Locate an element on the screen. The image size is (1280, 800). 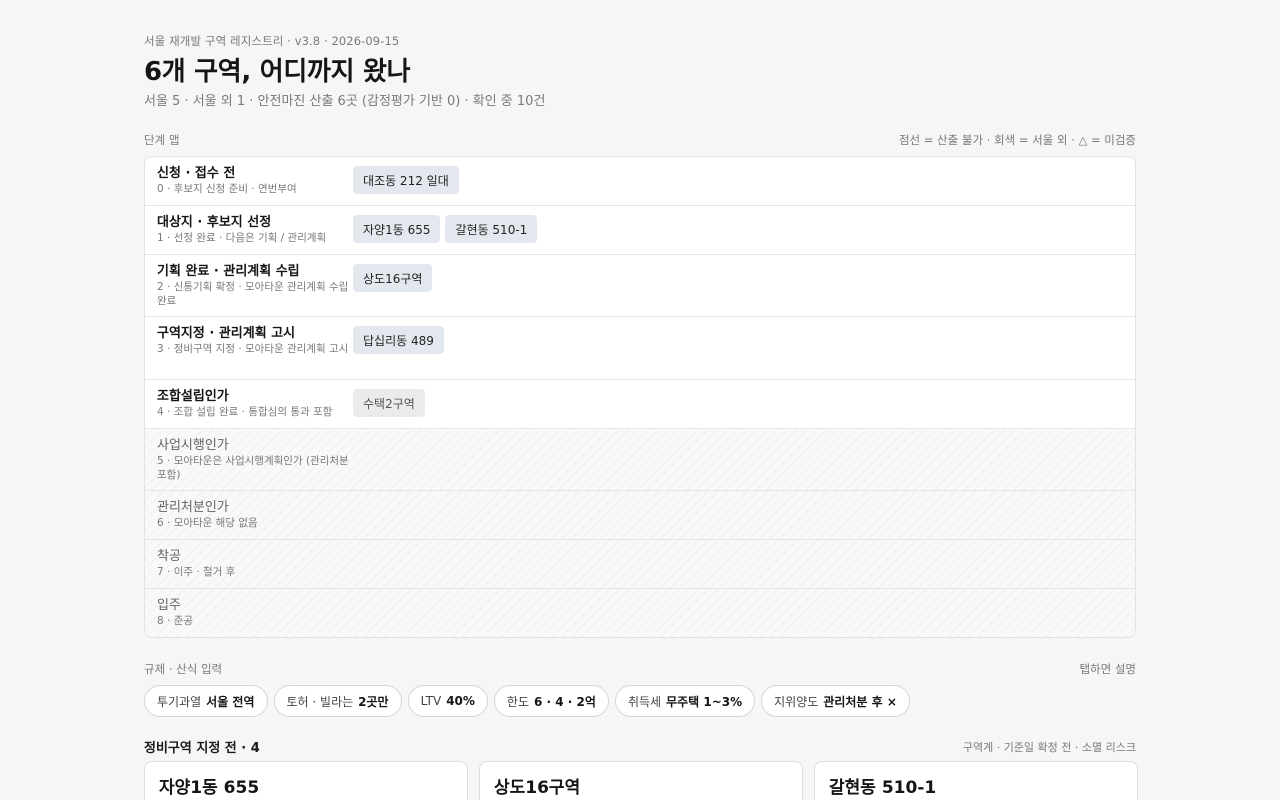
stage-row: 조합설립인가 4 · 조합 설립 완료 · 통합심의 통과 포함 수택2구역 is located at coordinates (640, 404).